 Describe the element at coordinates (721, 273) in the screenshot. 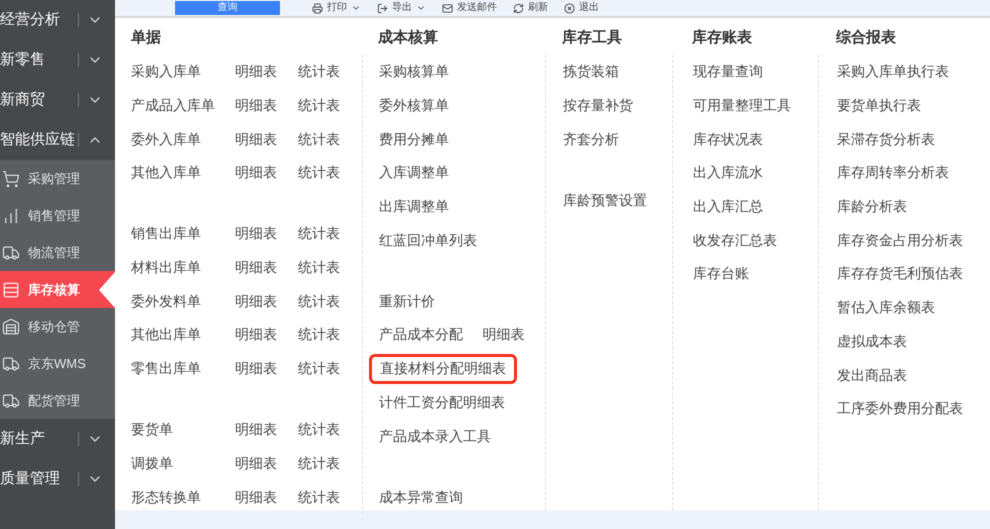

I see `menu-link: 库存台账` at that location.